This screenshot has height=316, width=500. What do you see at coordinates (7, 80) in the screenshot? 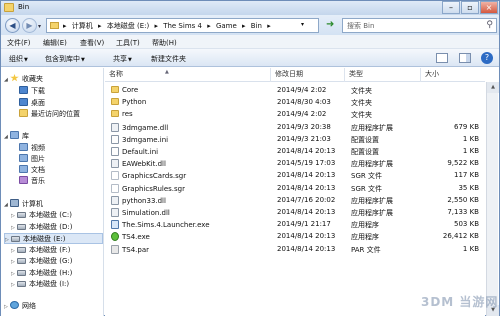
I see `expand-icon: ◢` at bounding box center [7, 80].